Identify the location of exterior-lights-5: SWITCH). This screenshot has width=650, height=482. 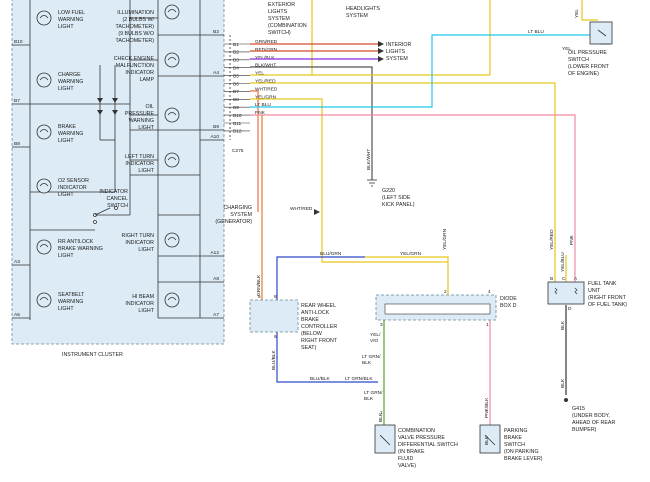
(279, 33).